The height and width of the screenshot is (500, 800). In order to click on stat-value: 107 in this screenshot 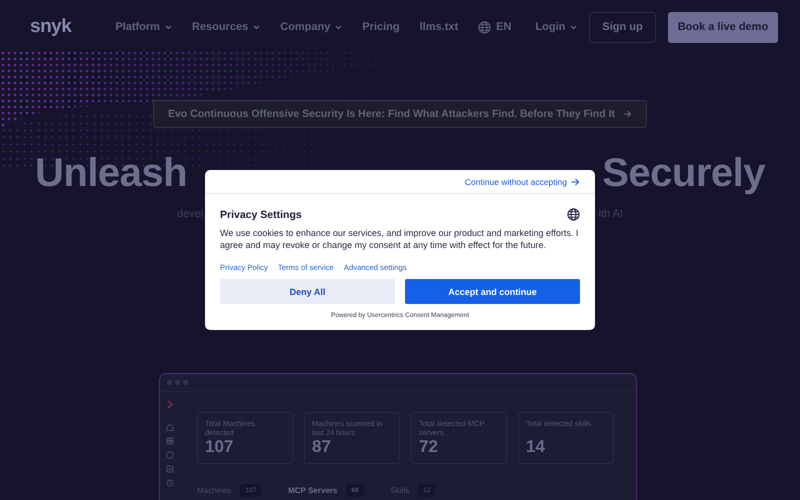, I will do `click(219, 447)`.